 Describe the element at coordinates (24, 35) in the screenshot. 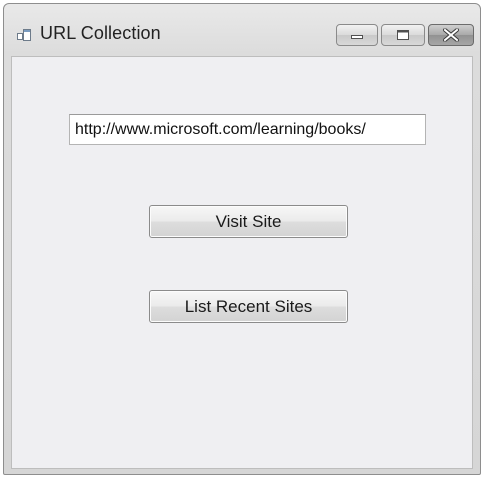

I see `form-icon` at that location.